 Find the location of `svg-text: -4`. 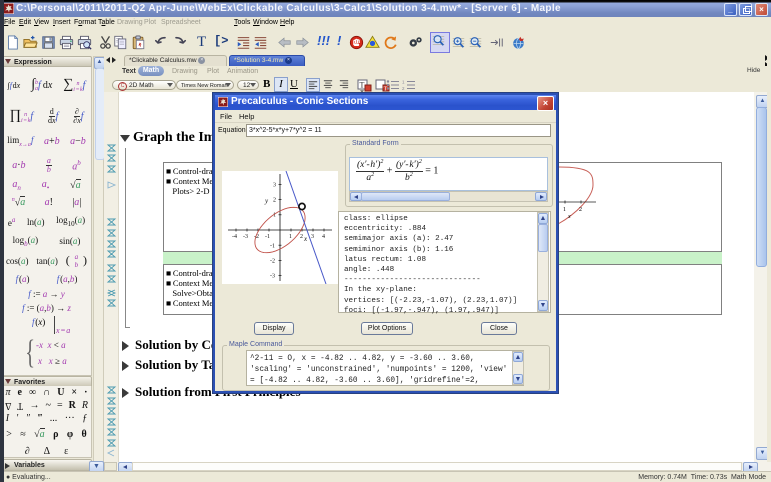

svg-text: -4 is located at coordinates (234, 237).